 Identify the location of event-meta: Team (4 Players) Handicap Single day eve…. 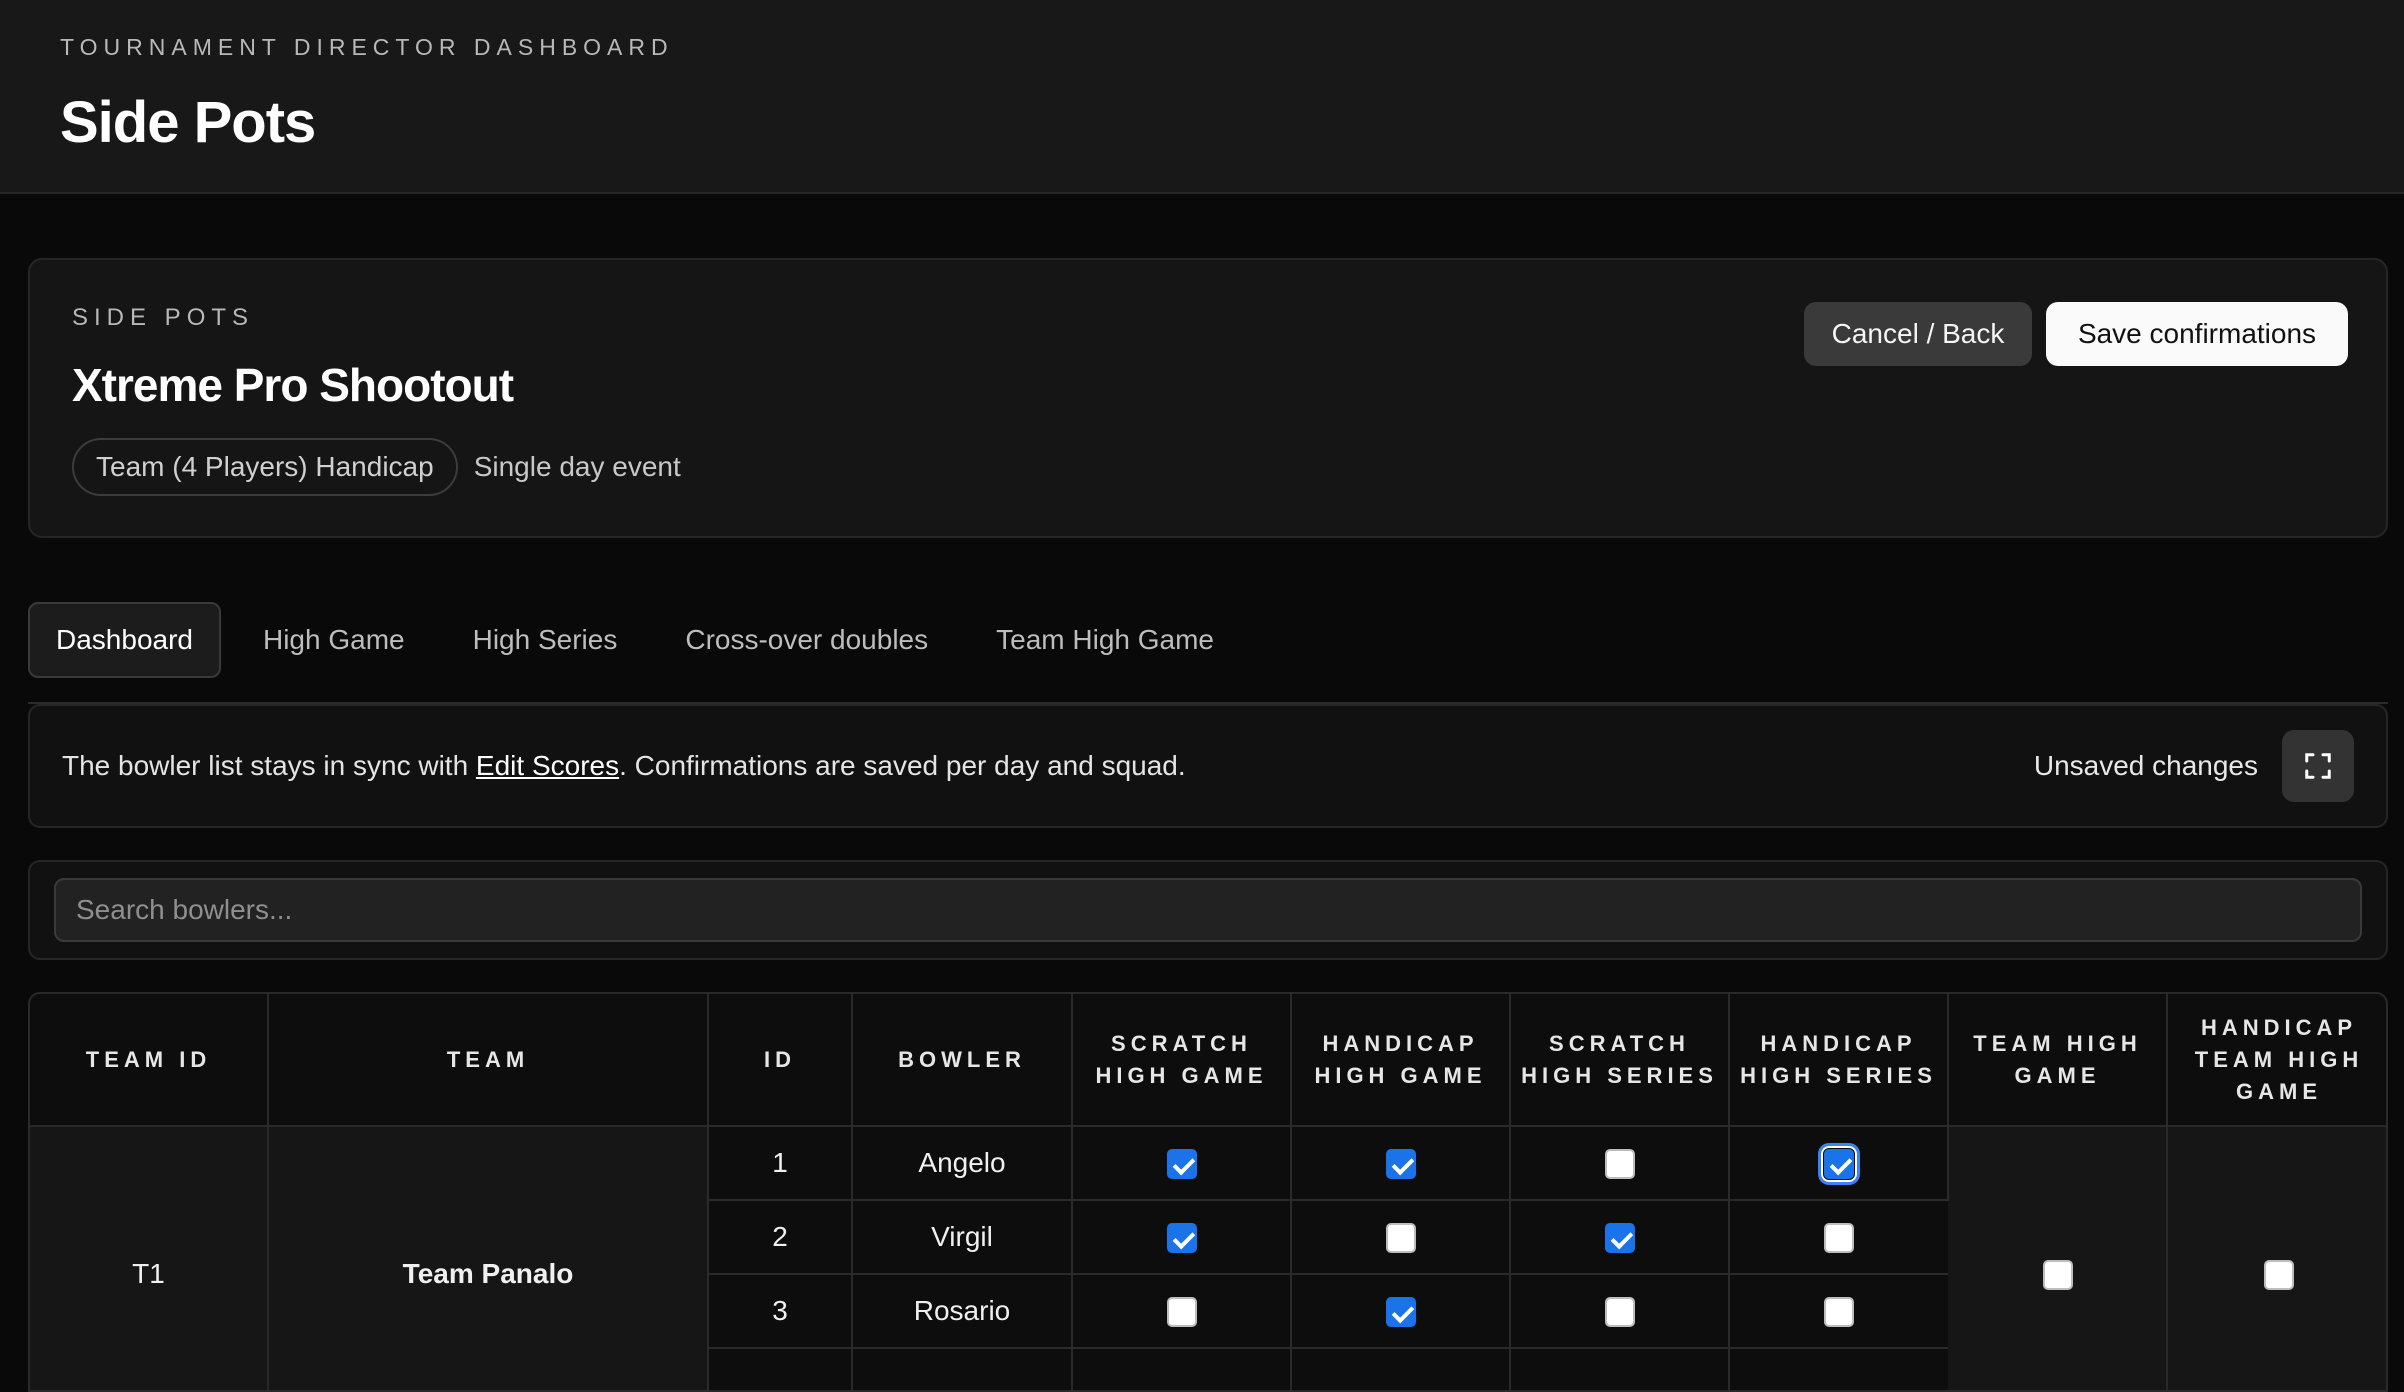
(1208, 467).